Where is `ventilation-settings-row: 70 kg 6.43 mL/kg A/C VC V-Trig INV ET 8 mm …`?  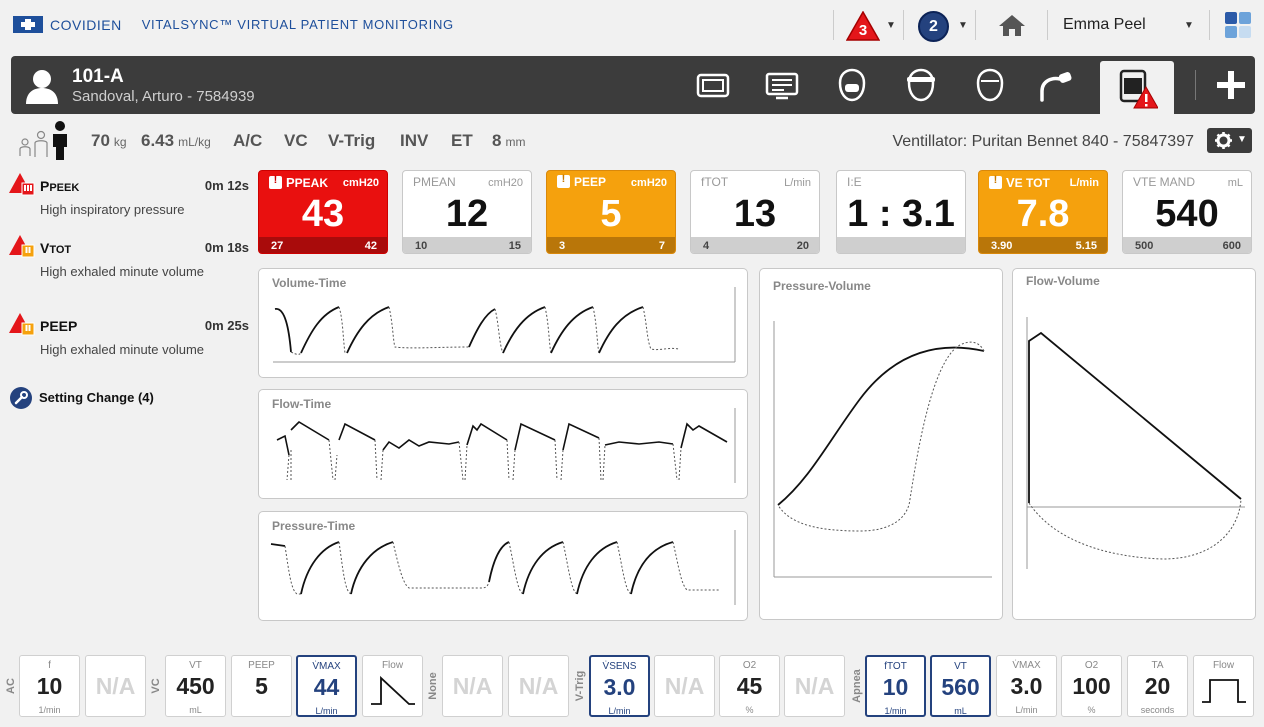 ventilation-settings-row: 70 kg 6.43 mL/kg A/C VC V-Trig INV ET 8 mm … is located at coordinates (632, 141).